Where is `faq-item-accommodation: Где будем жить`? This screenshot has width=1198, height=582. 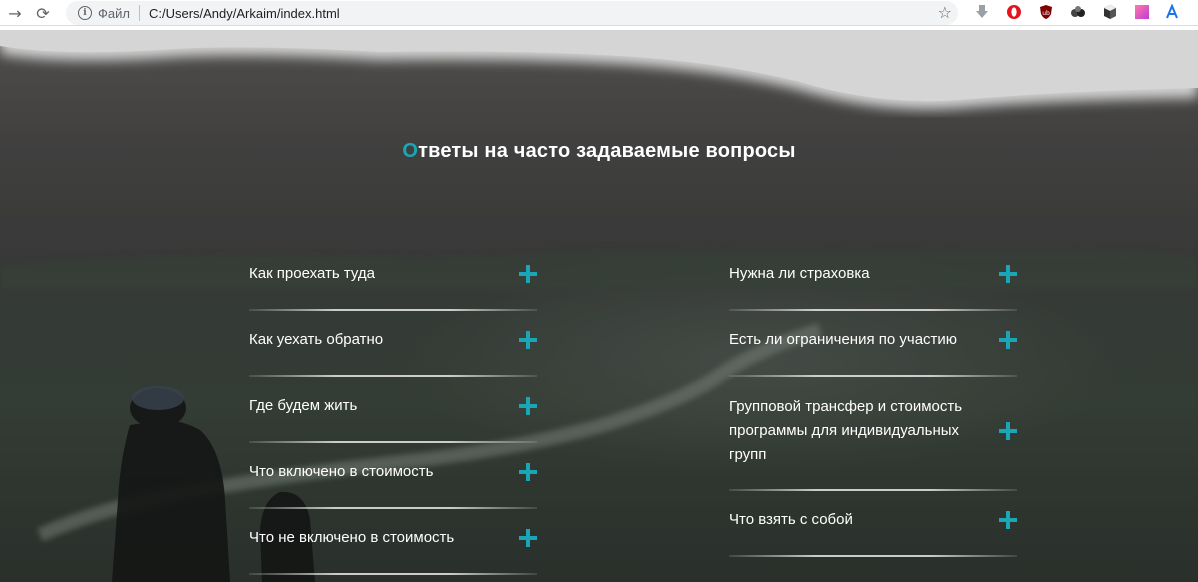
faq-item-accommodation: Где будем жить is located at coordinates (393, 406).